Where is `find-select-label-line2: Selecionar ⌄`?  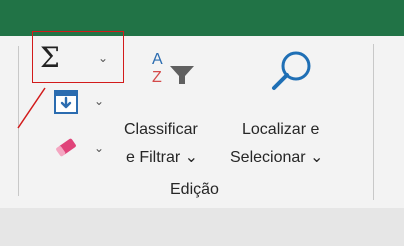
find-select-label-line2: Selecionar ⌄ is located at coordinates (277, 157).